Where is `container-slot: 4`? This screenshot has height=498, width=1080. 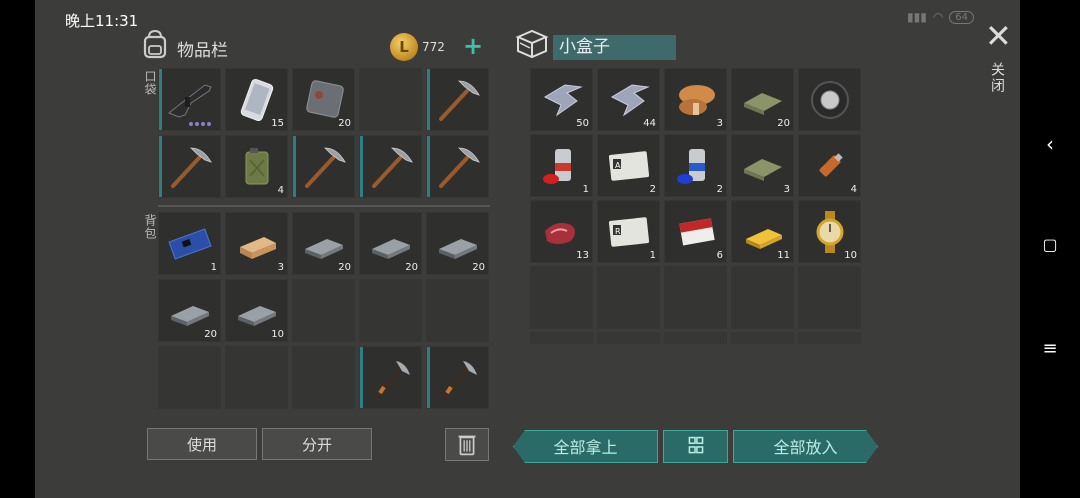 container-slot: 4 is located at coordinates (829, 165).